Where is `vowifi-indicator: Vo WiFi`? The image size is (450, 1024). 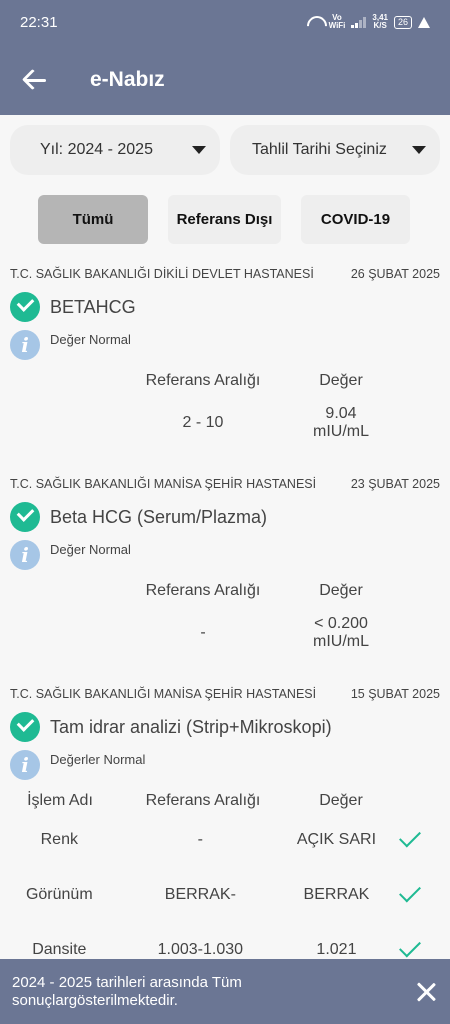
vowifi-indicator: Vo WiFi is located at coordinates (337, 22).